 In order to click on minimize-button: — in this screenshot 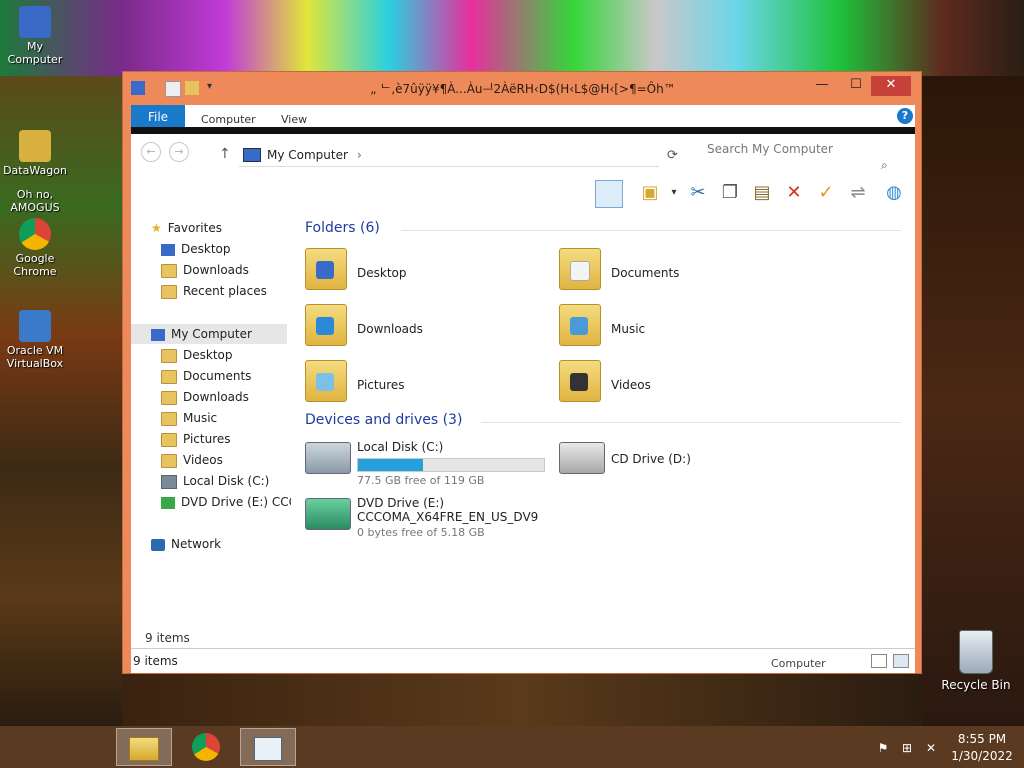, I will do `click(822, 86)`.